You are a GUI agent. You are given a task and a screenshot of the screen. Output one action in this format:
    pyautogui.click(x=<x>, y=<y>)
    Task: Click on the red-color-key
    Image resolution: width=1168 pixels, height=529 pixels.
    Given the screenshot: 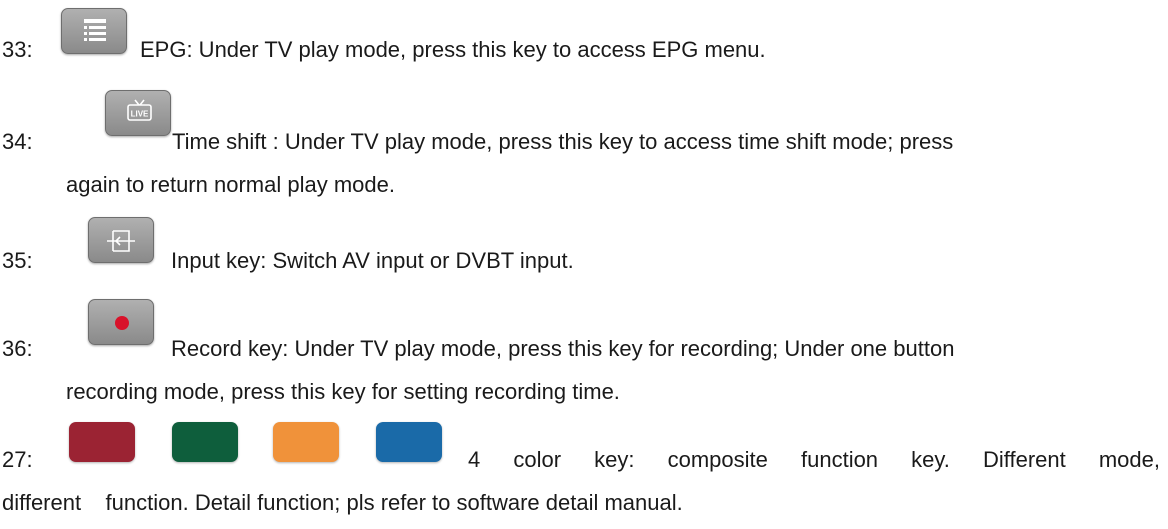 What is the action you would take?
    pyautogui.click(x=102, y=442)
    